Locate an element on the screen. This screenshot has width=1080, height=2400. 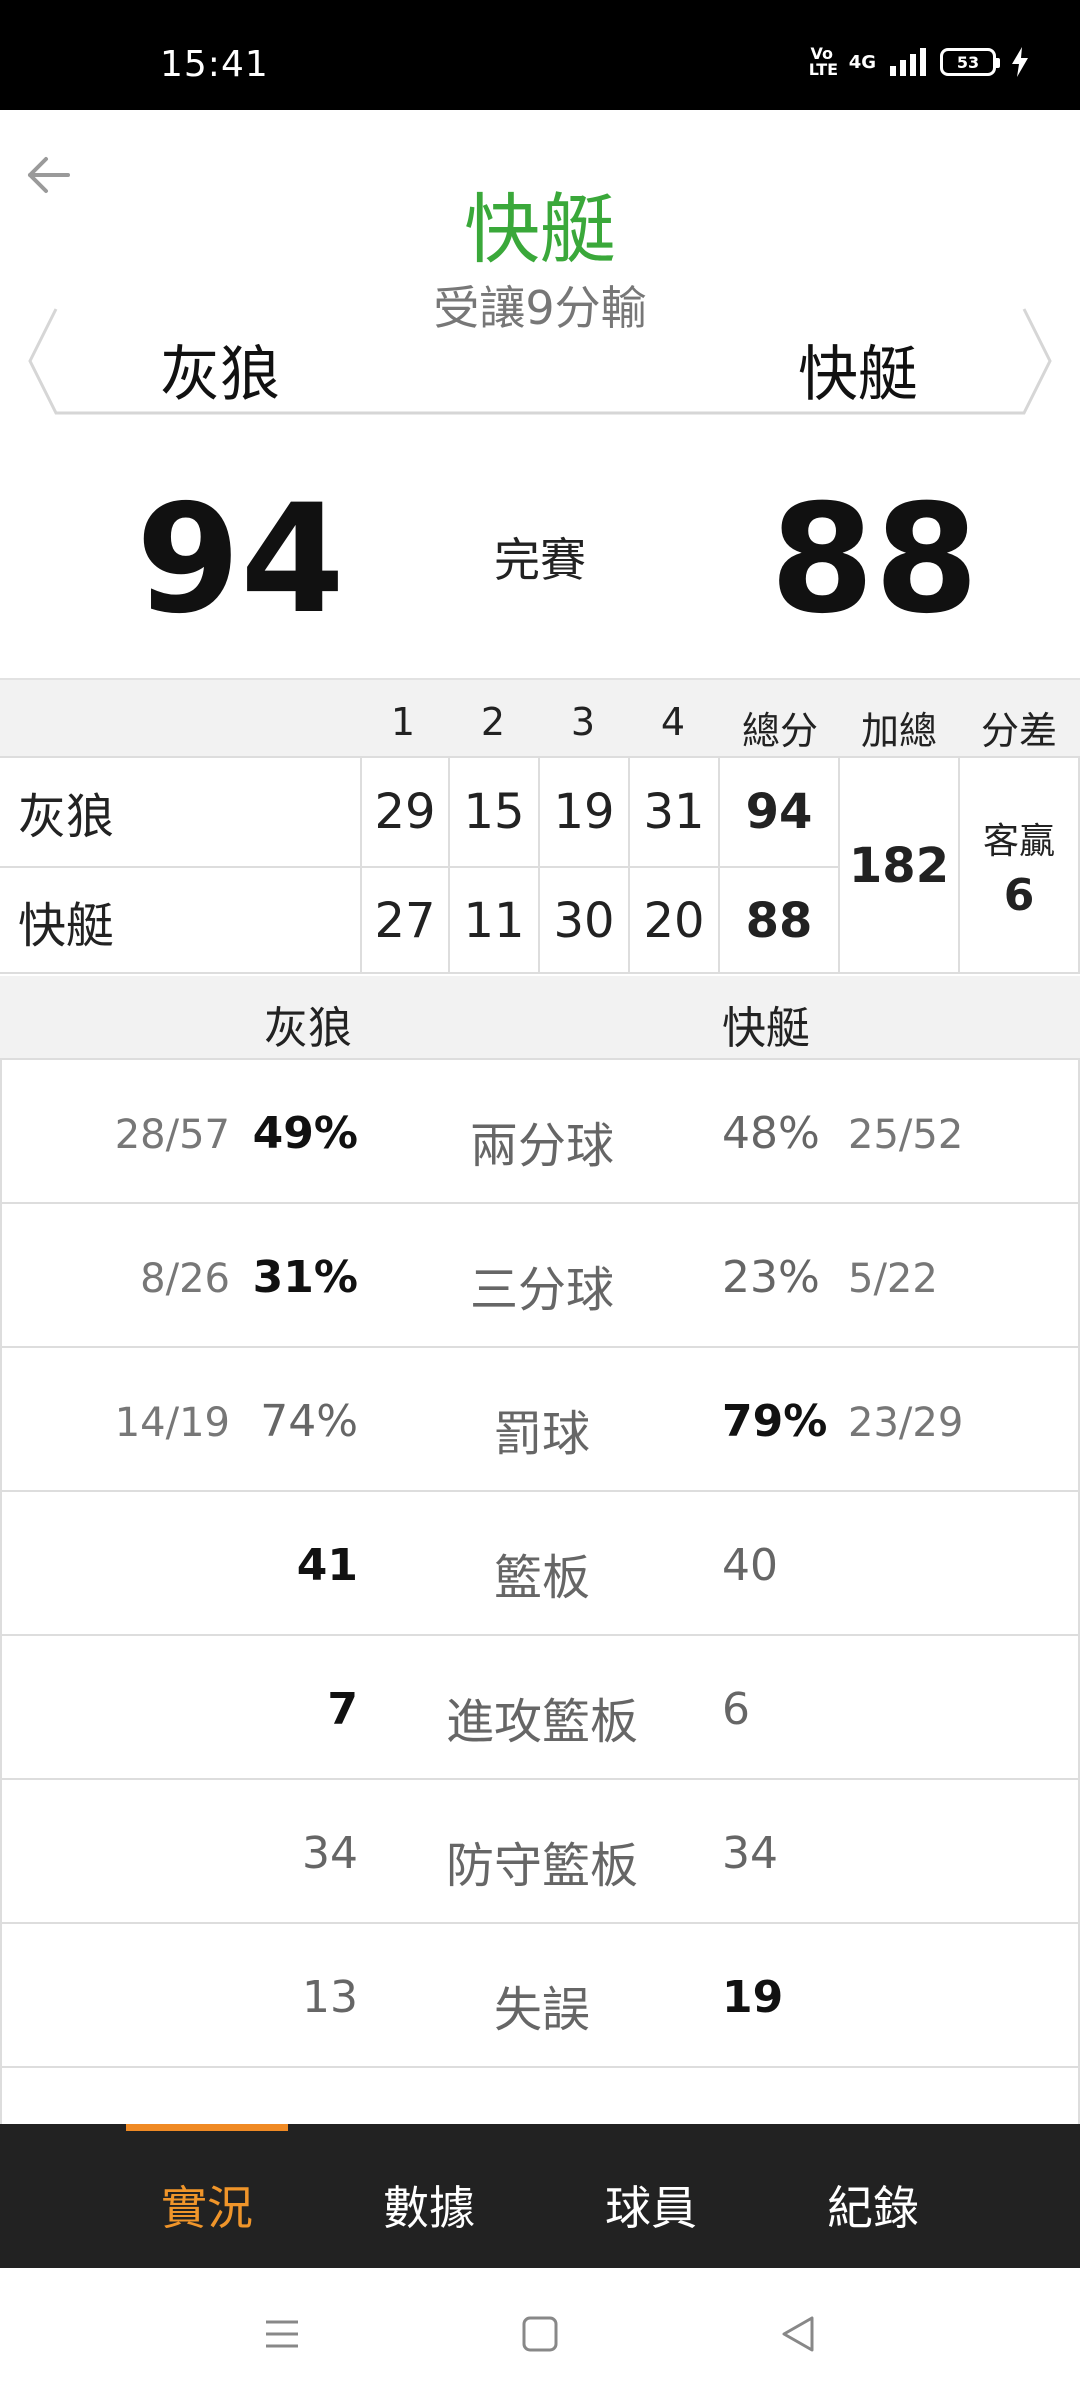
status-bar: 15:41 Vo LTE 4G 53 is located at coordinates (540, 55).